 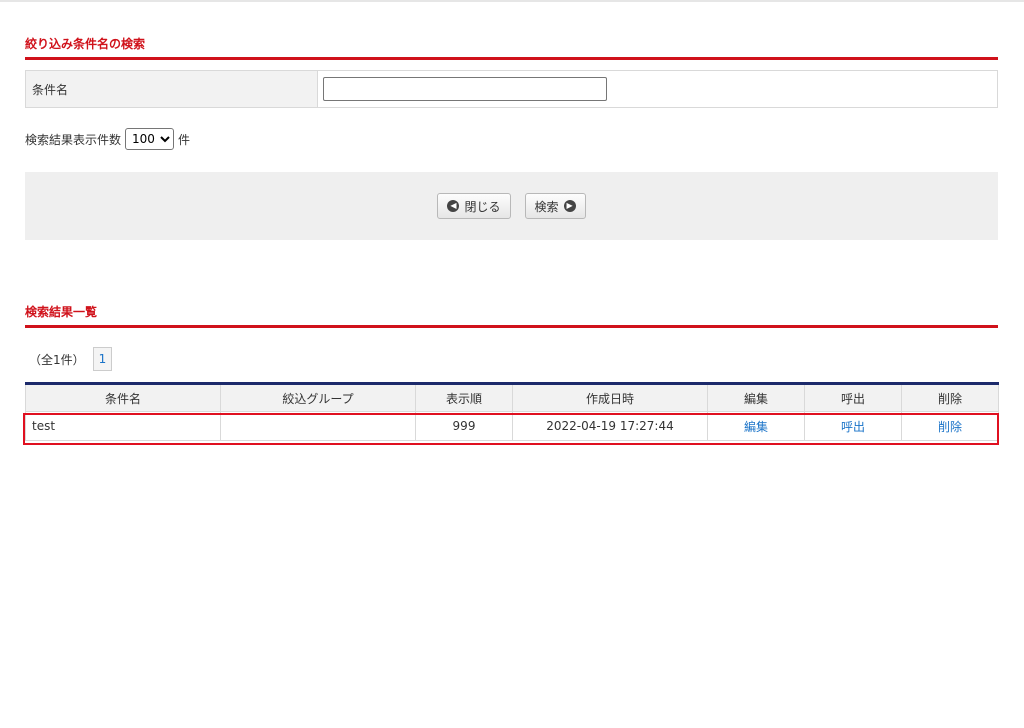 What do you see at coordinates (318, 397) in the screenshot?
I see `col-header-filter-group: 絞込グループ` at bounding box center [318, 397].